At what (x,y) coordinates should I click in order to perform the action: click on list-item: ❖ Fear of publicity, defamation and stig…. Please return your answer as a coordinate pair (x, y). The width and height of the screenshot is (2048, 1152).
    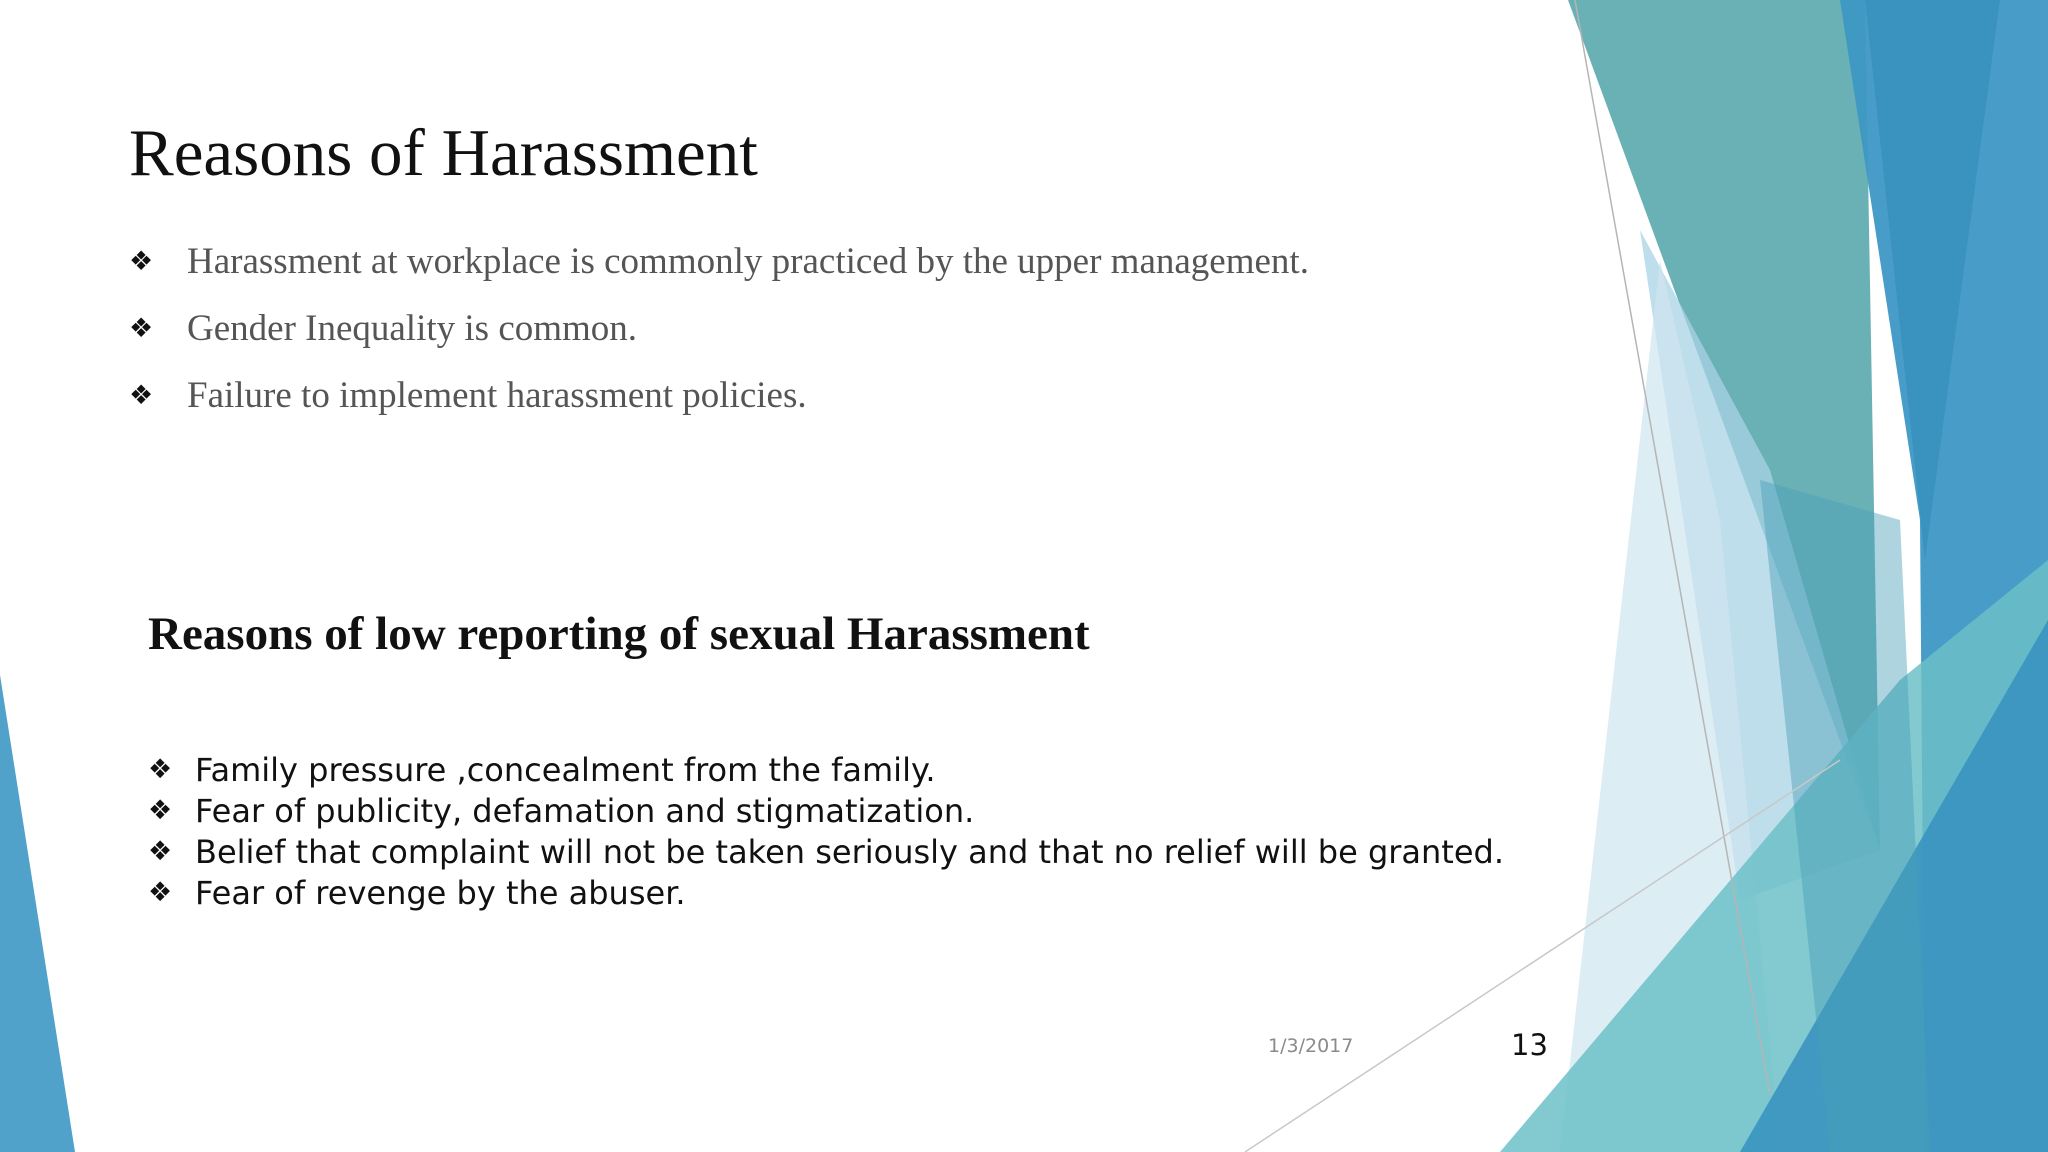
    Looking at the image, I should click on (826, 810).